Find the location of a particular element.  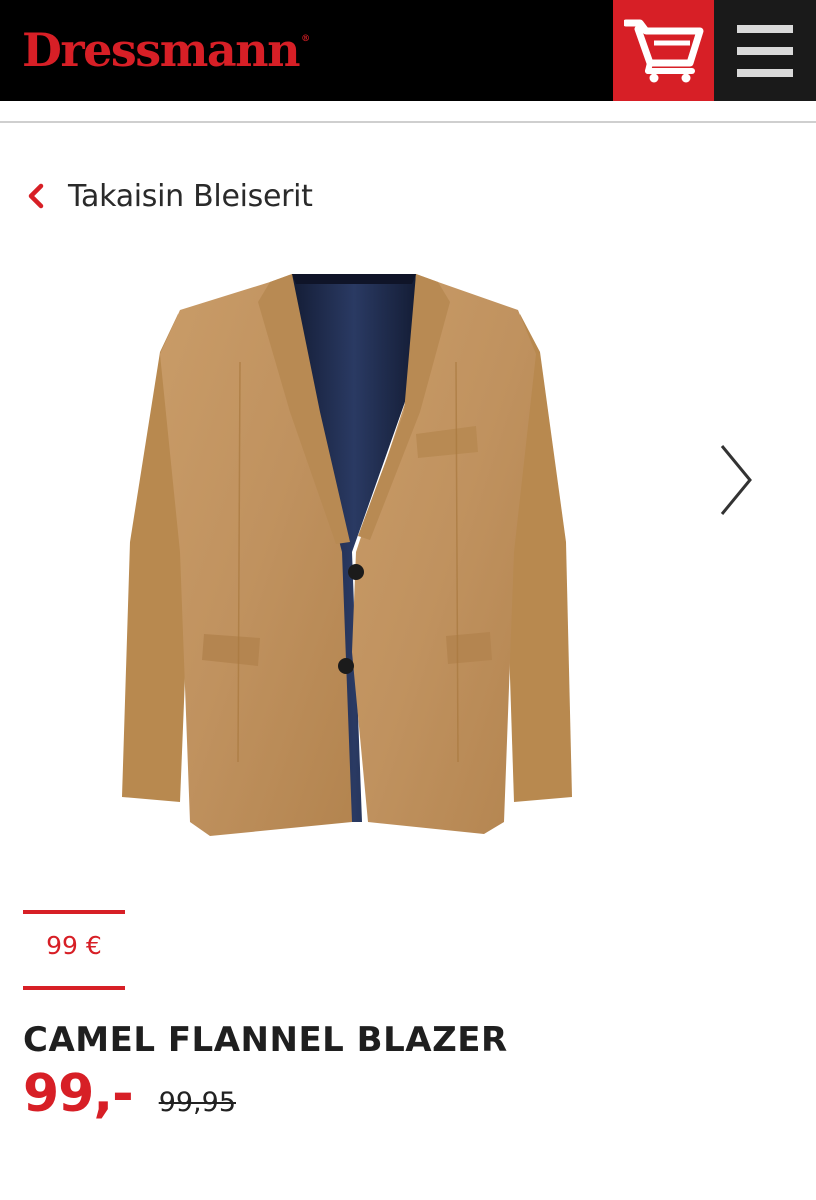

chevron-left-icon is located at coordinates (38, 196).